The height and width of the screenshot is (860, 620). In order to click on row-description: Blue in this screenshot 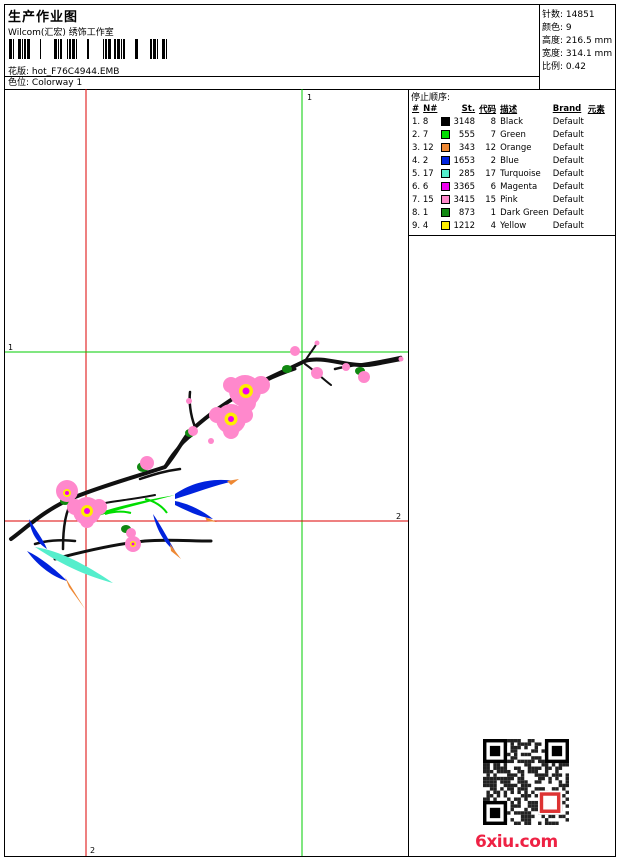, I will do `click(509, 160)`.